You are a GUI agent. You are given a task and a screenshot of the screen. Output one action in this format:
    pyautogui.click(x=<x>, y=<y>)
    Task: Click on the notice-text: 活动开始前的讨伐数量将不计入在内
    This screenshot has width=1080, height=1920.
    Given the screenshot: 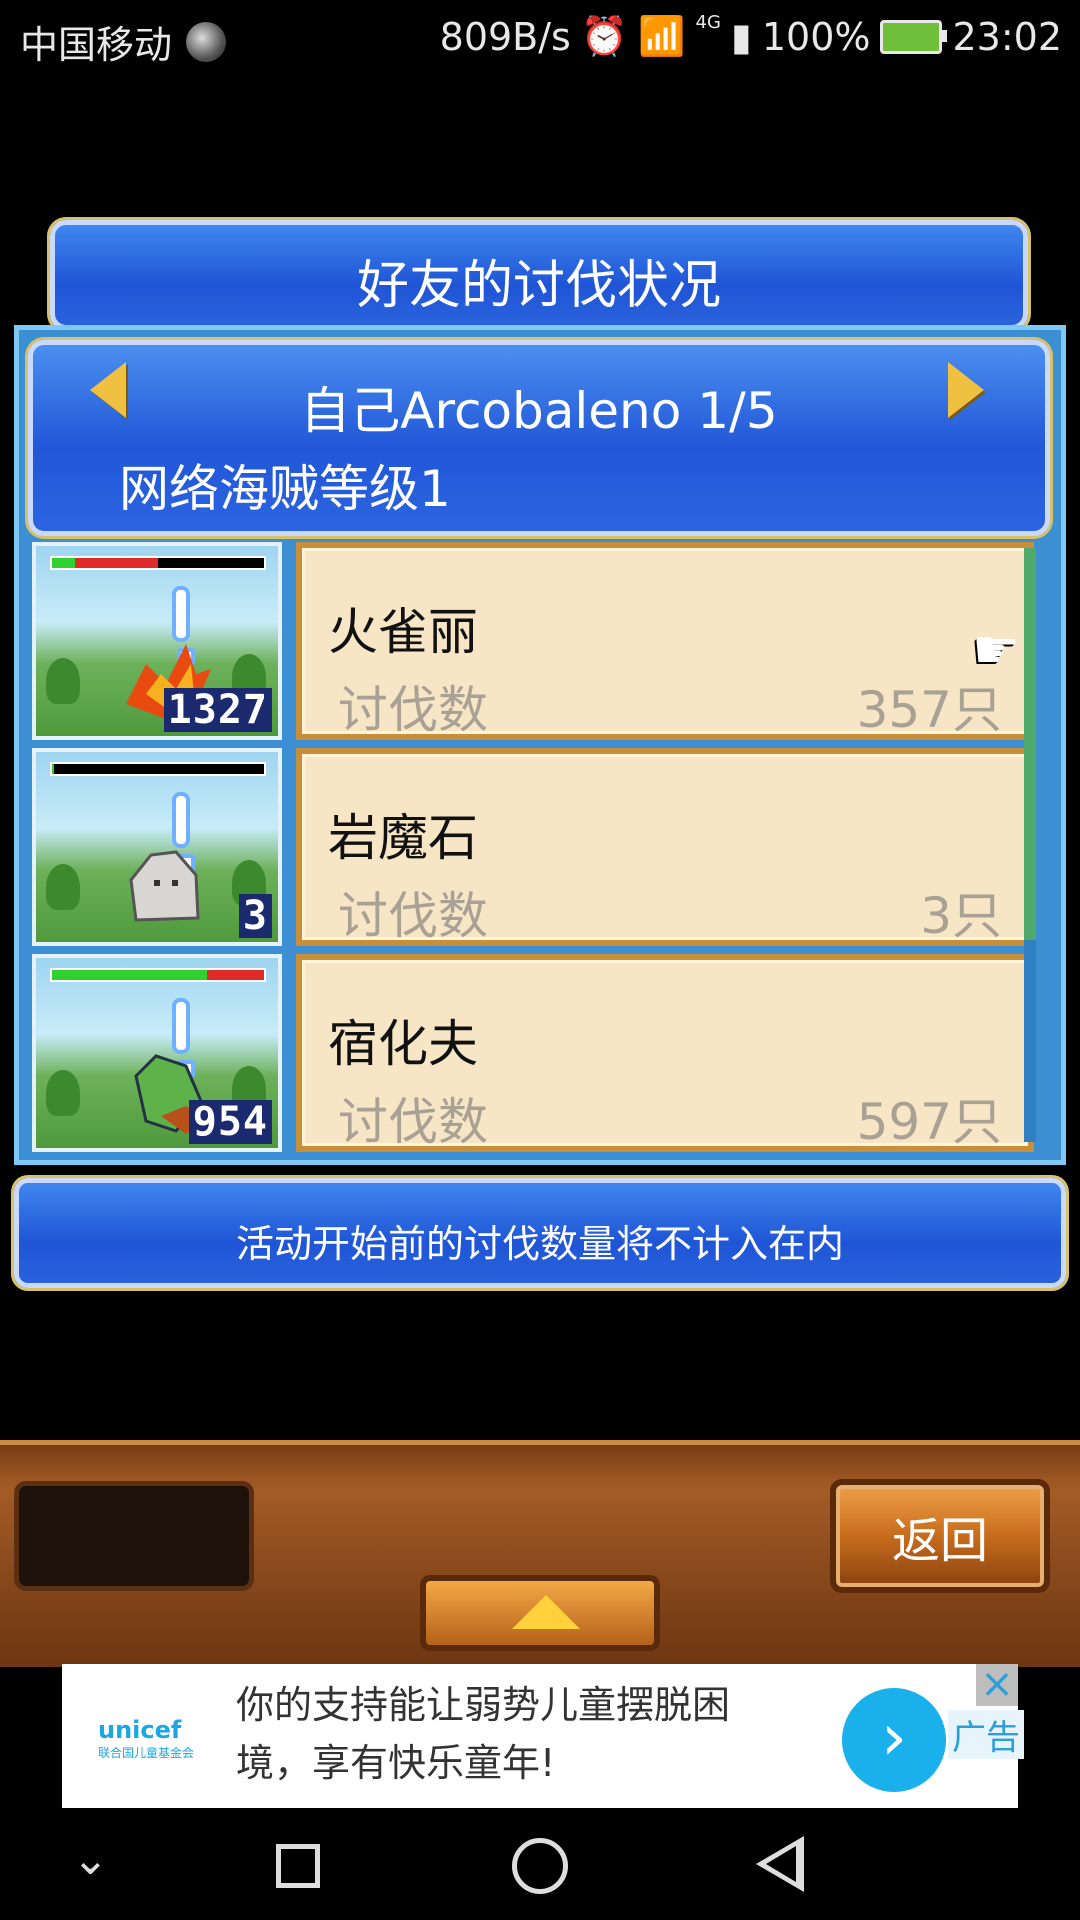 What is the action you would take?
    pyautogui.click(x=539, y=1244)
    